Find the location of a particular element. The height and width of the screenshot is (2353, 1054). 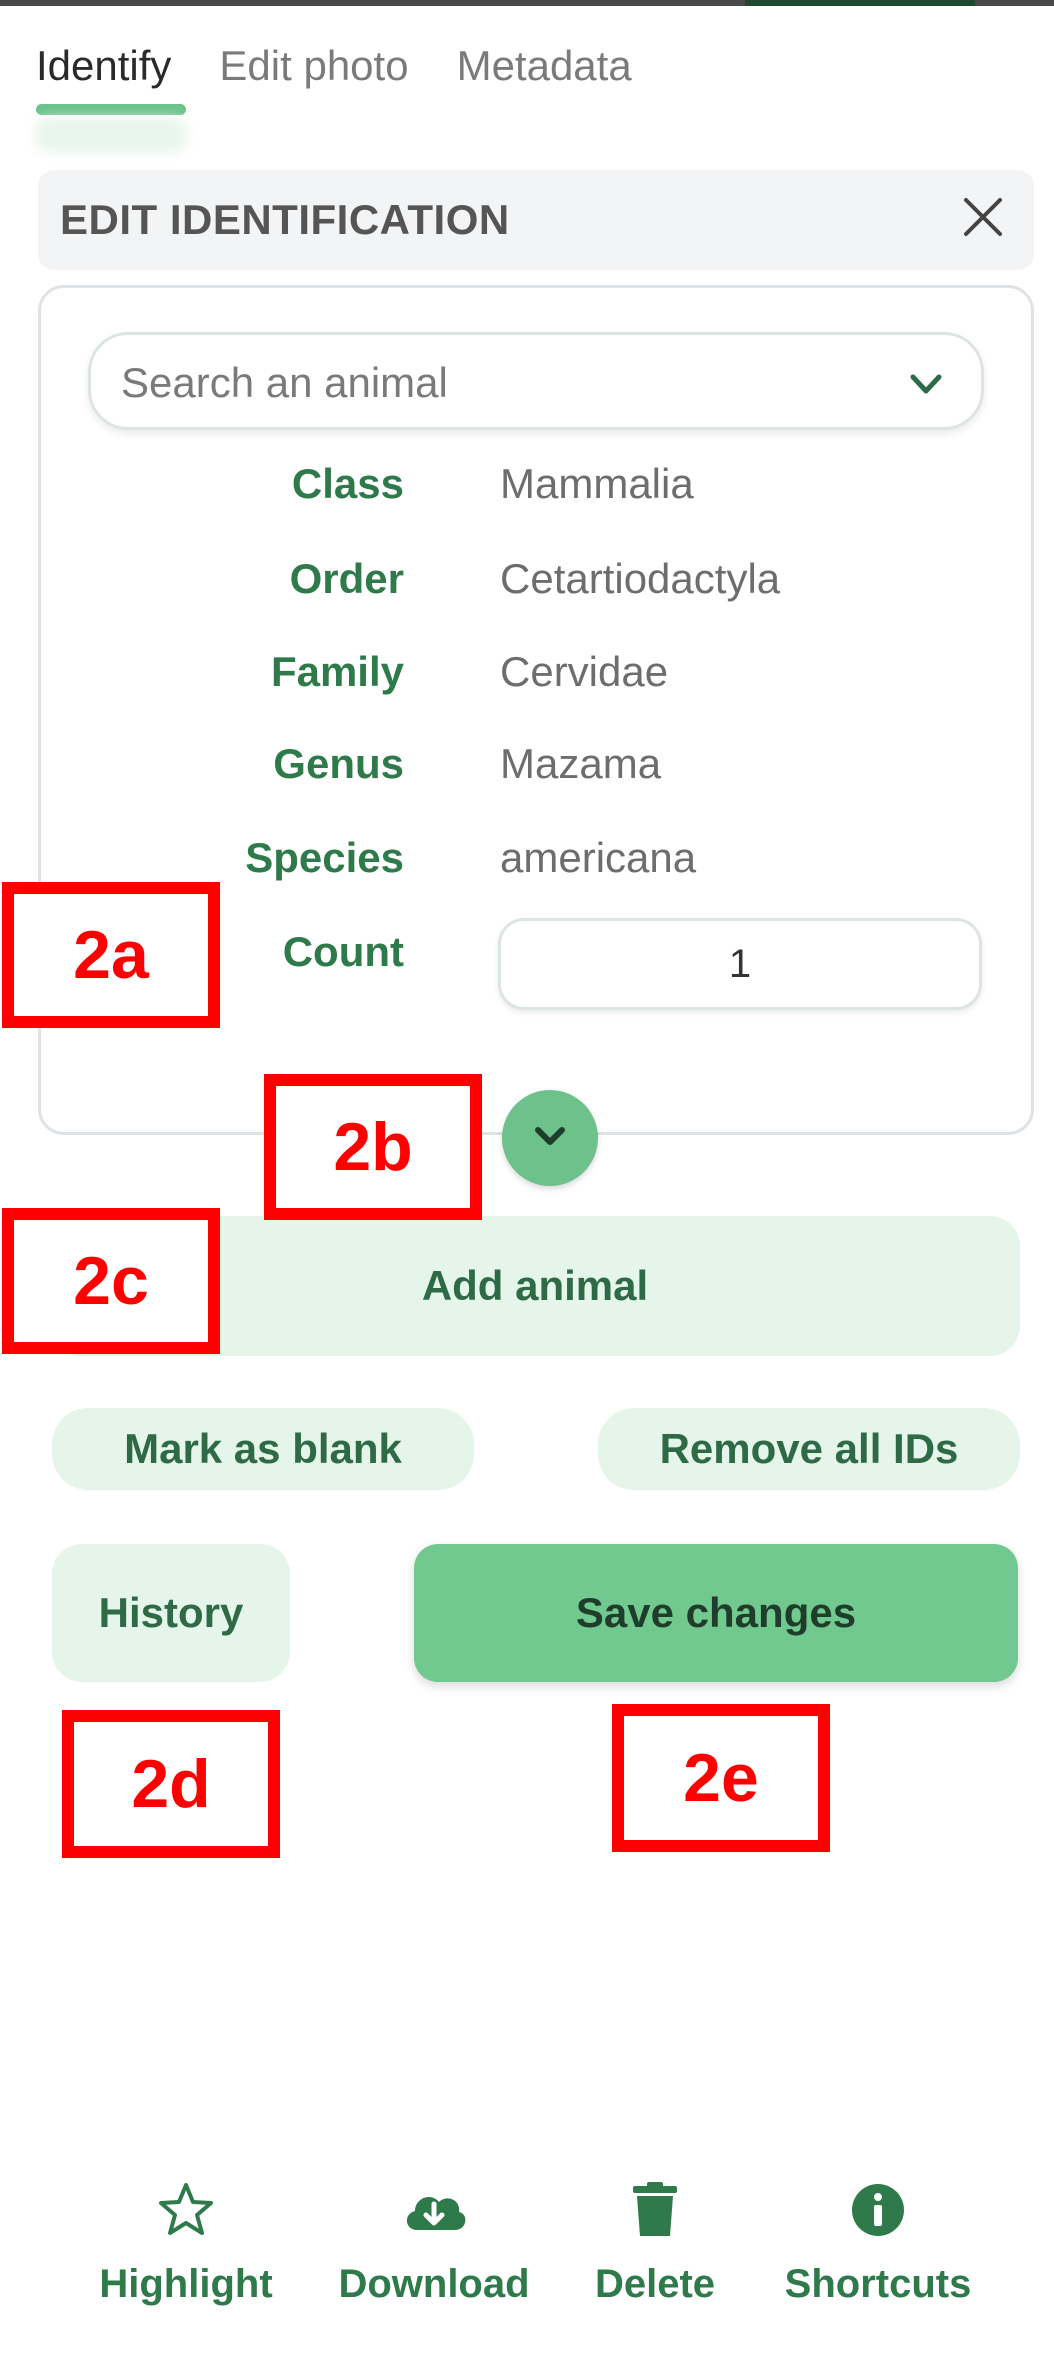

count-input: 1 is located at coordinates (740, 964).